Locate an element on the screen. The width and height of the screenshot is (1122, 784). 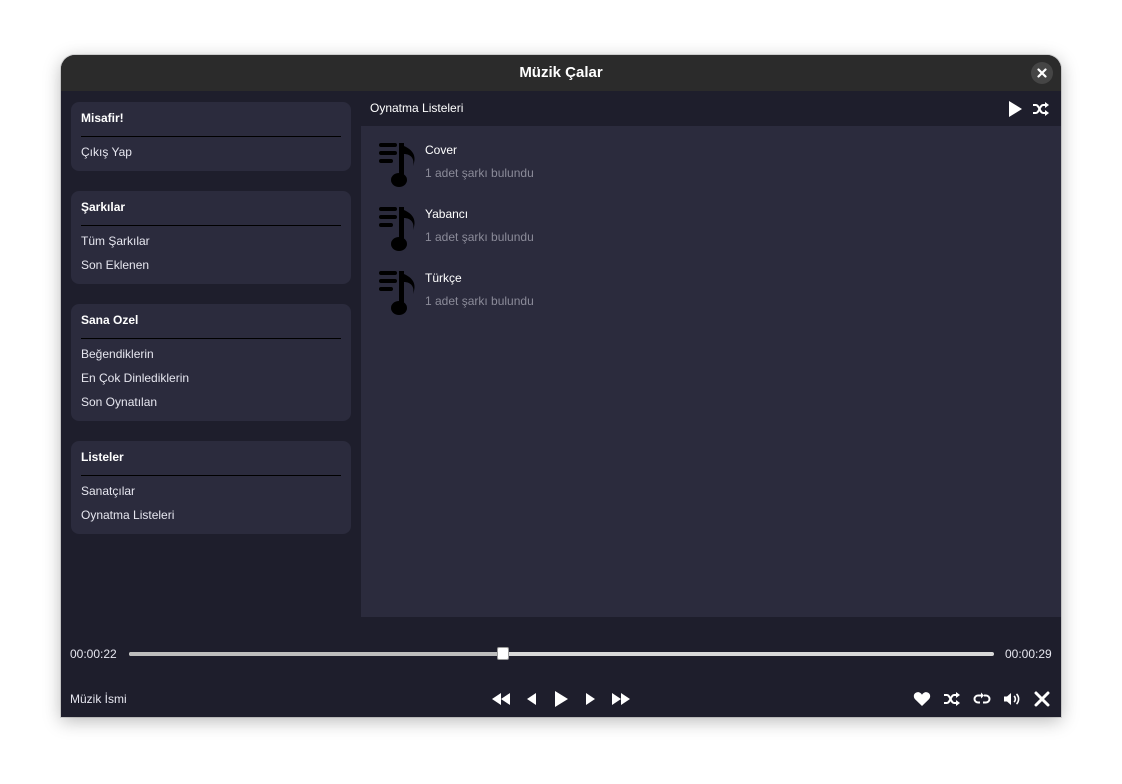
fast-forward-button is located at coordinates (621, 699).